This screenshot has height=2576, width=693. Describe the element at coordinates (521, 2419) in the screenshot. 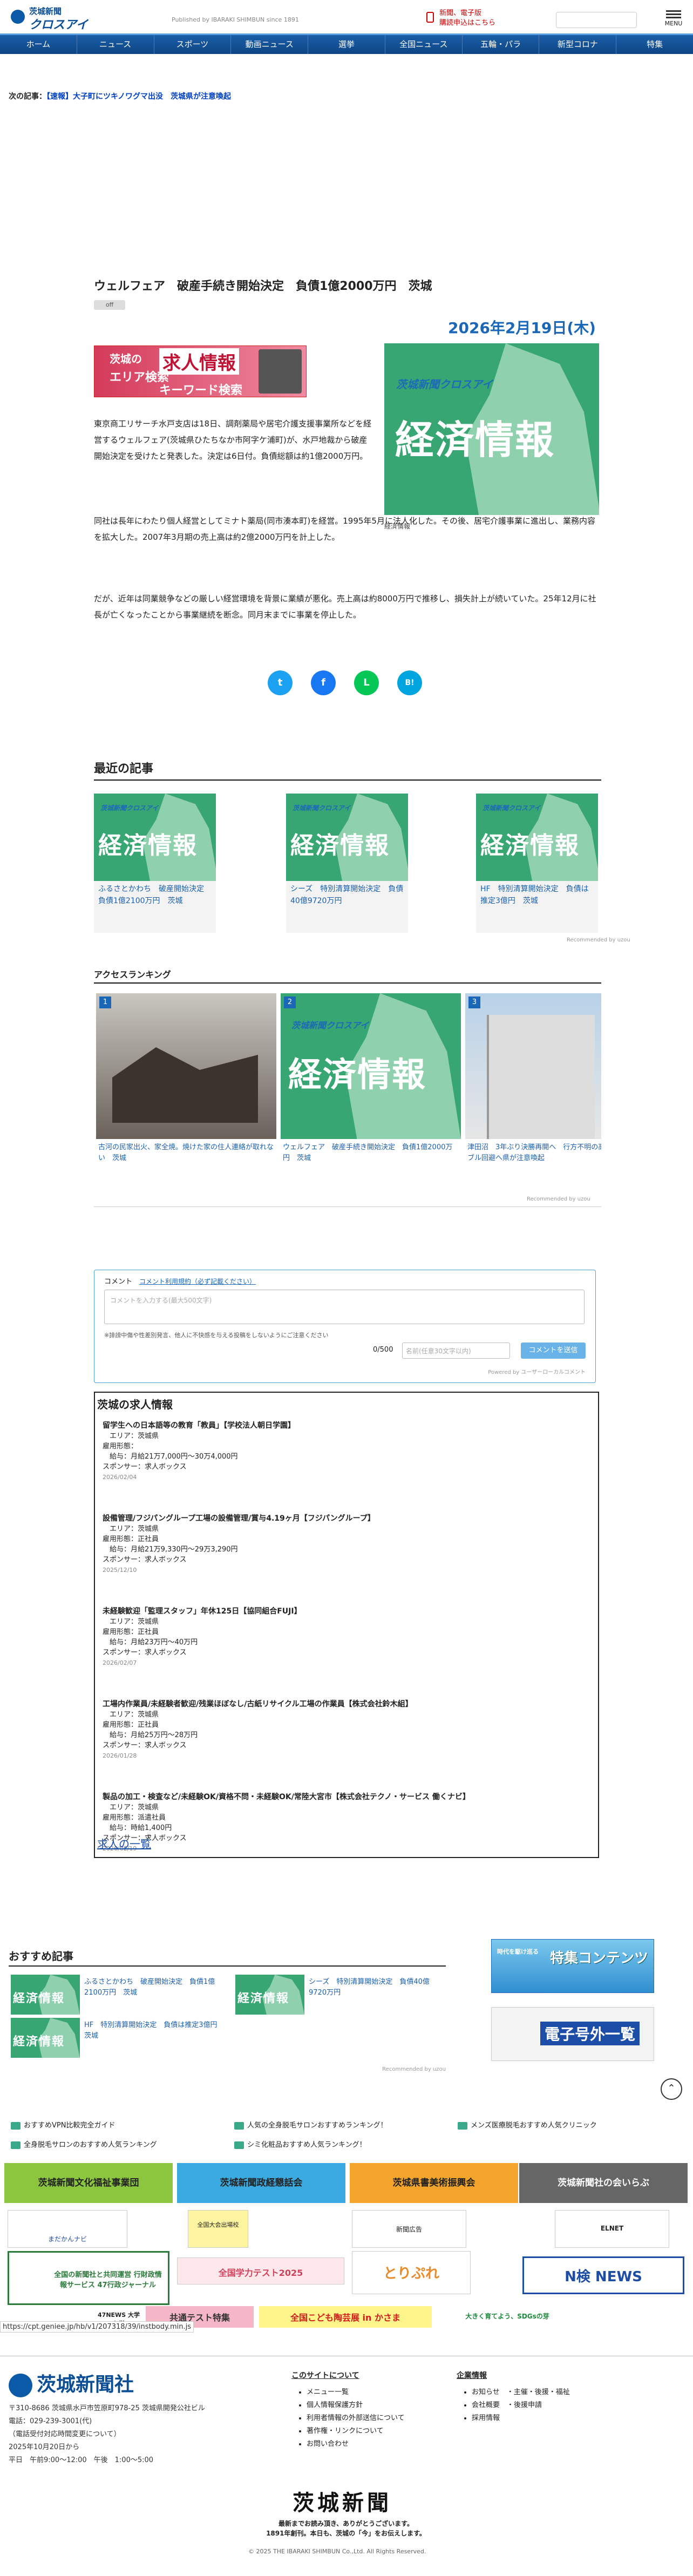

I see `footer-link: 採用情報` at that location.